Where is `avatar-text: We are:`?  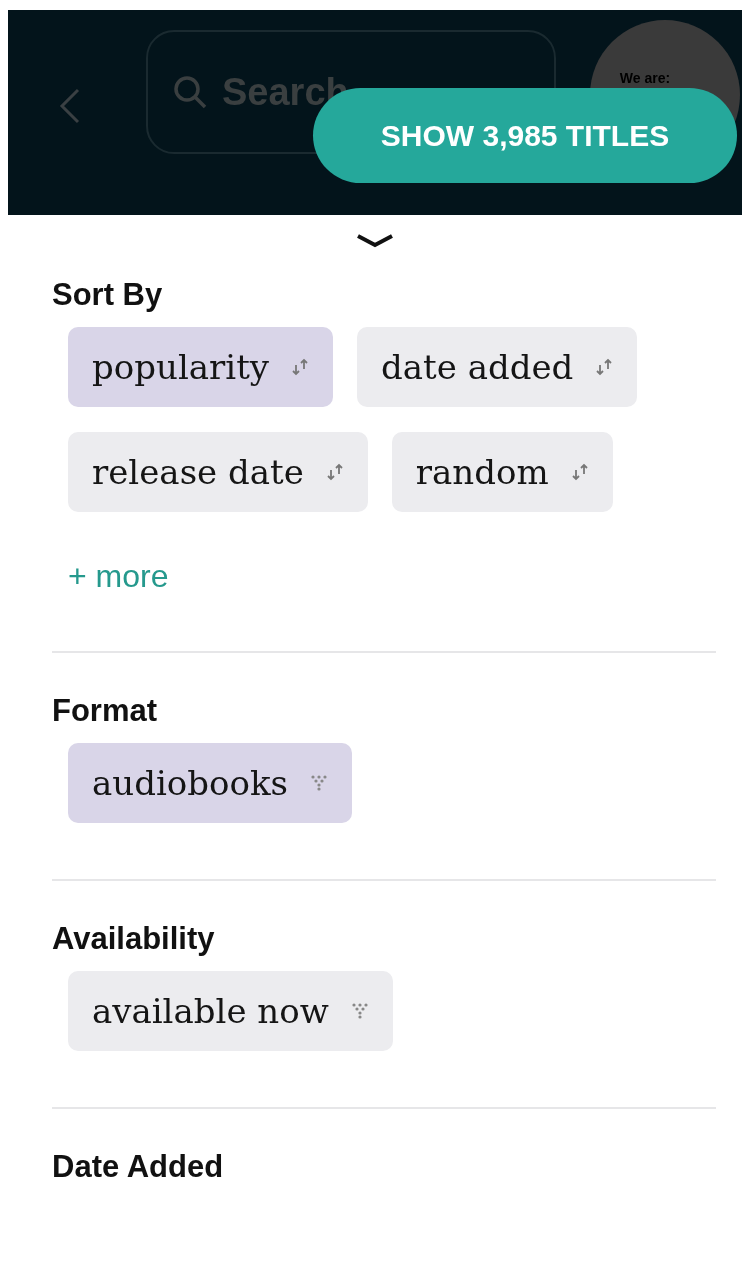 avatar-text: We are: is located at coordinates (645, 78).